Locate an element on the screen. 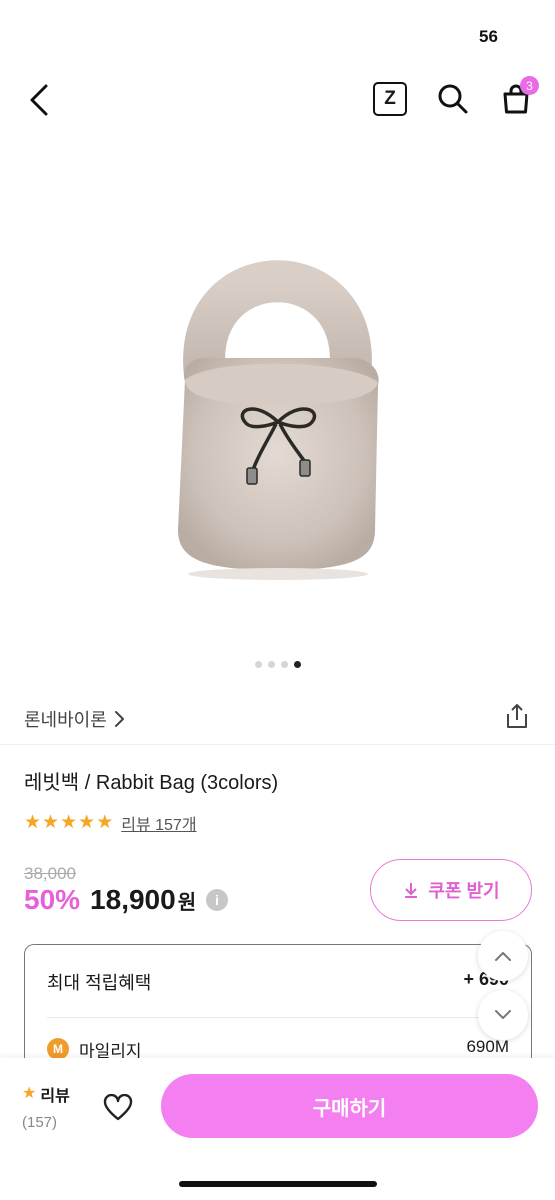 The width and height of the screenshot is (555, 1200). sale-price: 18,900 is located at coordinates (133, 899).